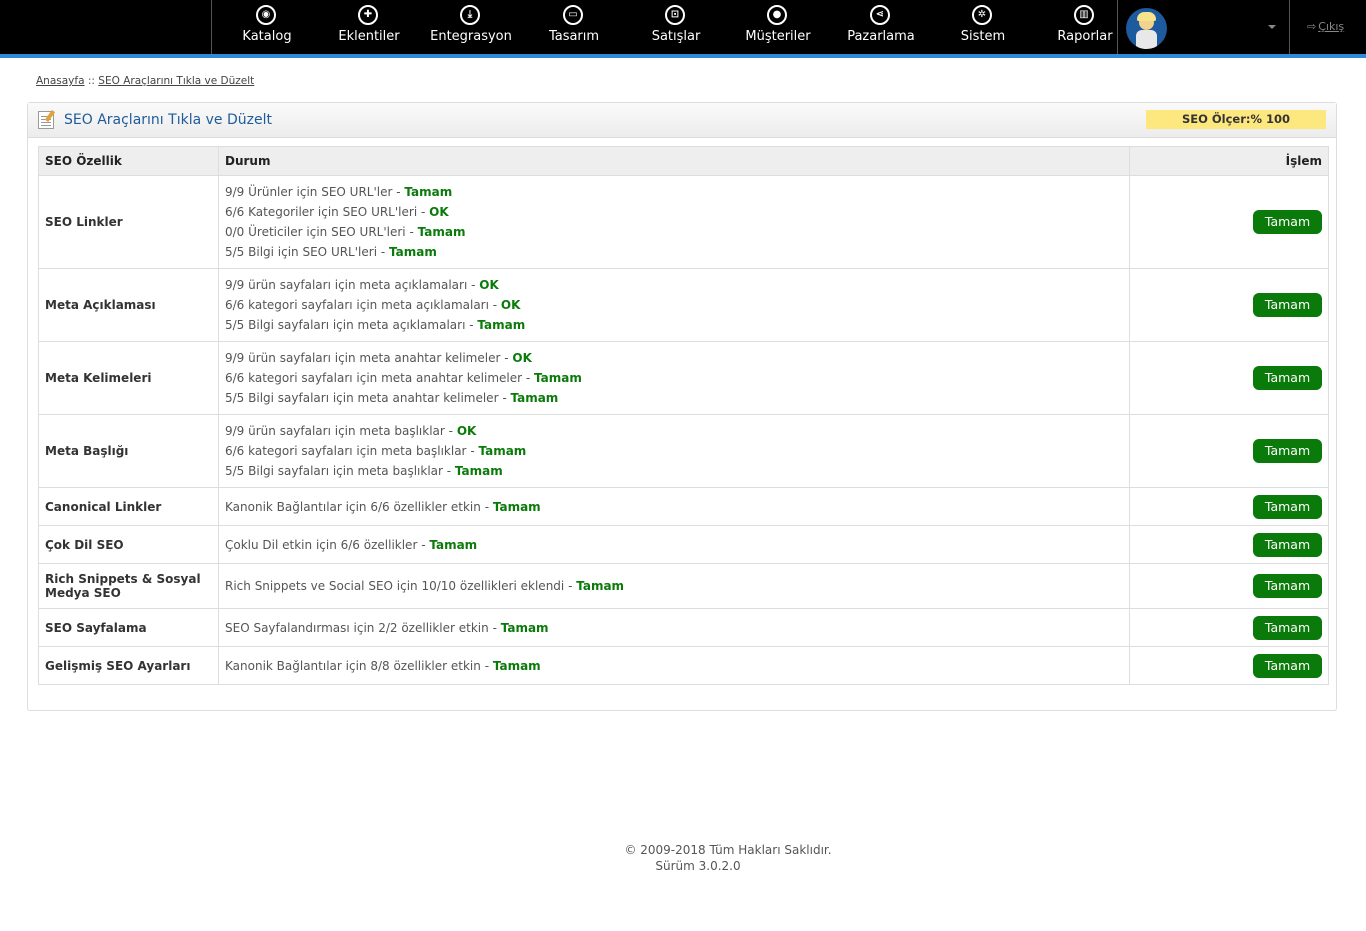  What do you see at coordinates (573, 15) in the screenshot?
I see `monitor-icon: ▭` at bounding box center [573, 15].